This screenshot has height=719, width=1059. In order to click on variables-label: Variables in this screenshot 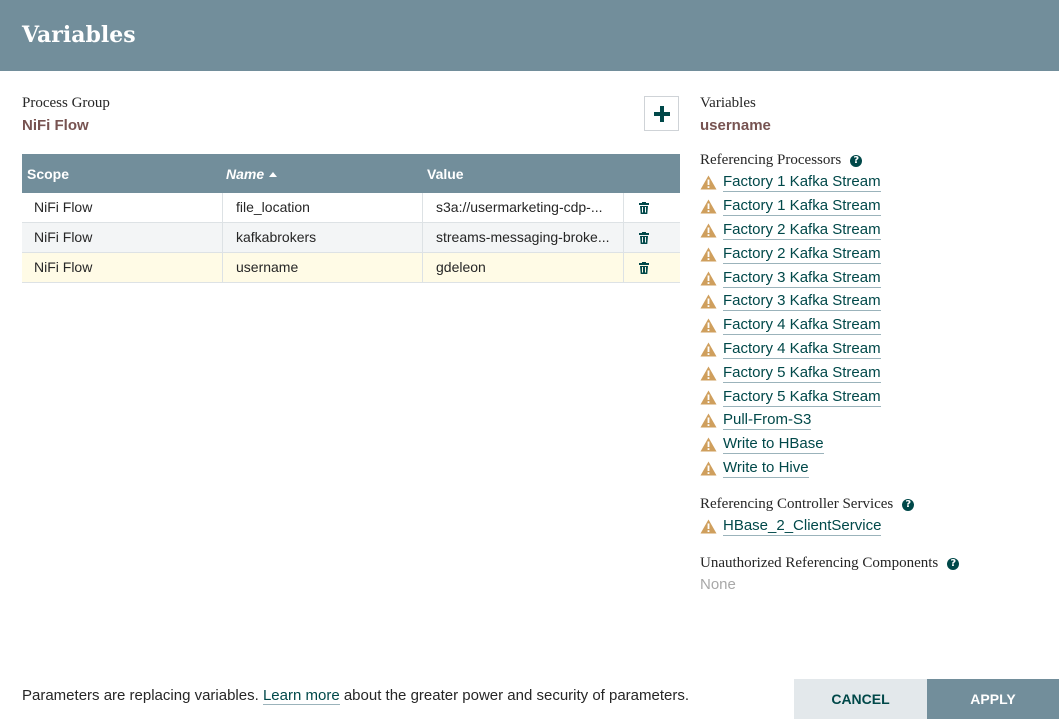, I will do `click(728, 103)`.